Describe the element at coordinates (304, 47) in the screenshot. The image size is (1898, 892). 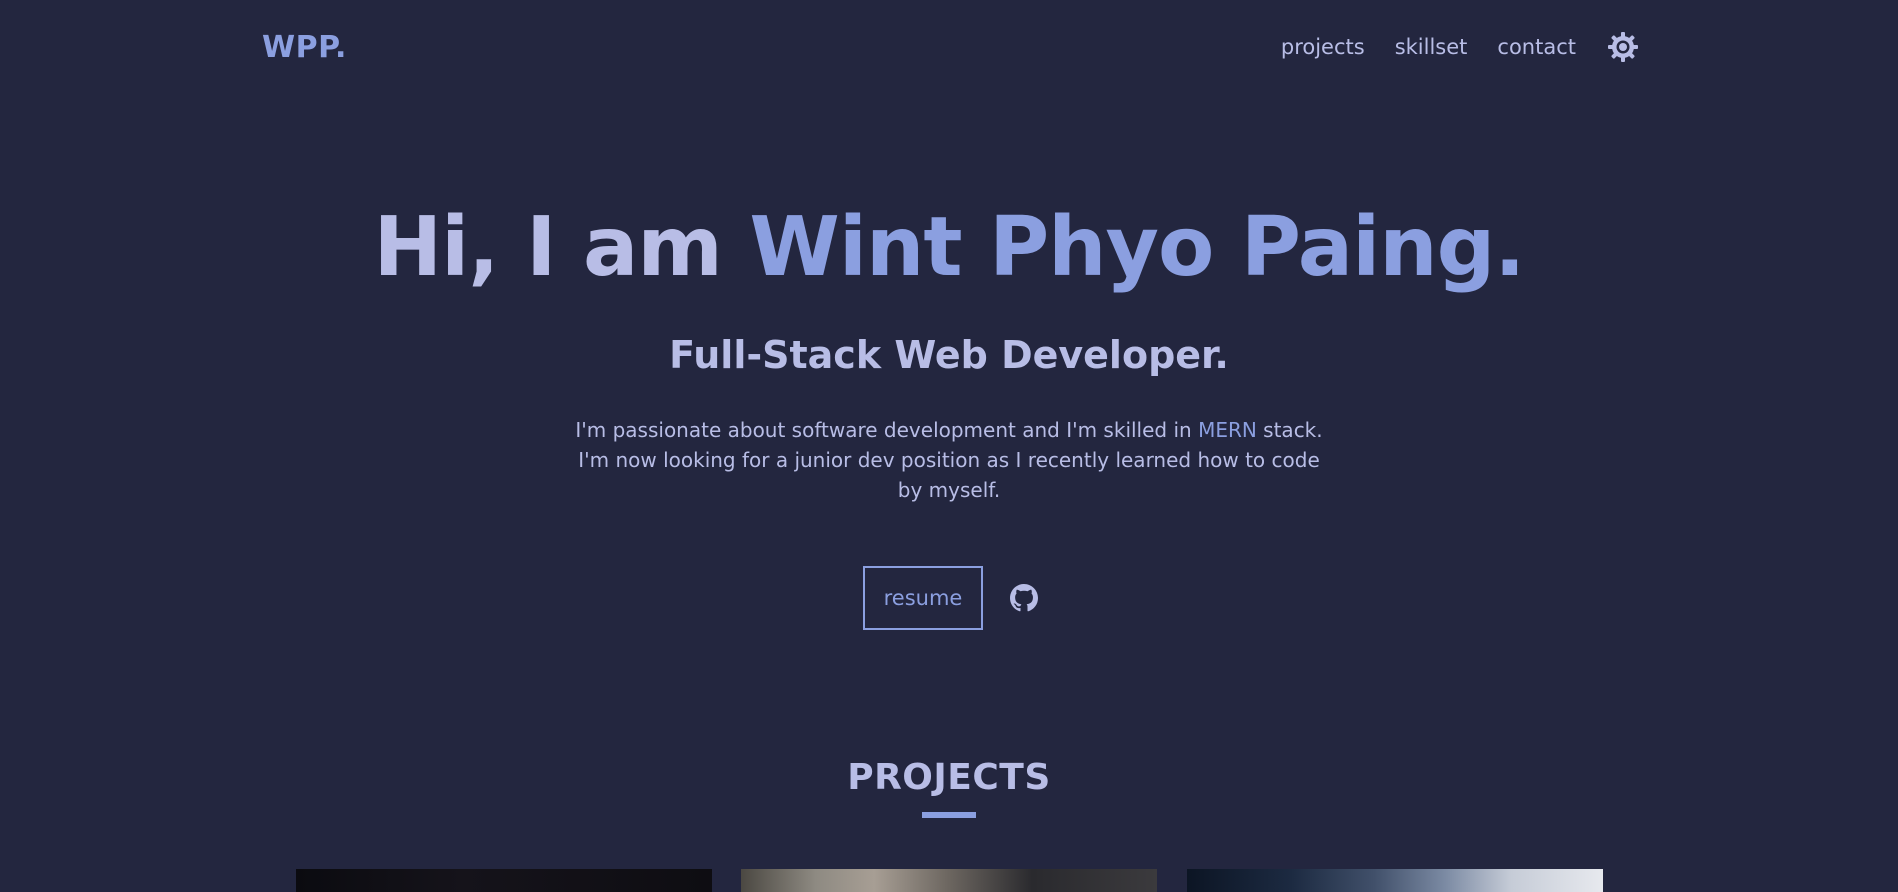
I see `site-logo: WPP.` at that location.